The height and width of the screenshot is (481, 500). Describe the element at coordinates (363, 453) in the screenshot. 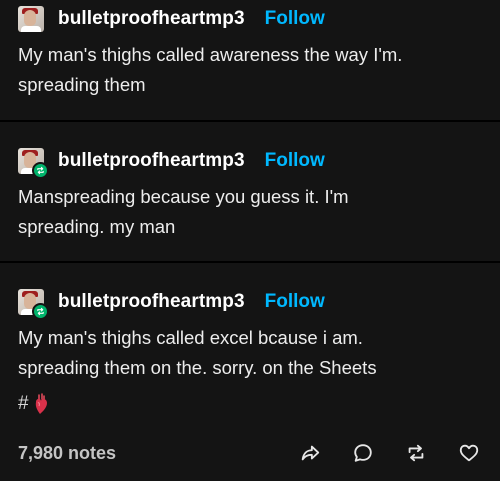

I see `reply-icon` at that location.